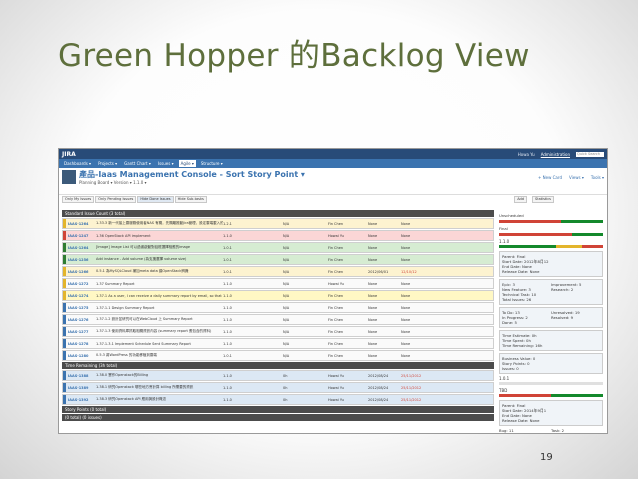  I want to click on quick-search-input: Quick Search, so click(590, 154).